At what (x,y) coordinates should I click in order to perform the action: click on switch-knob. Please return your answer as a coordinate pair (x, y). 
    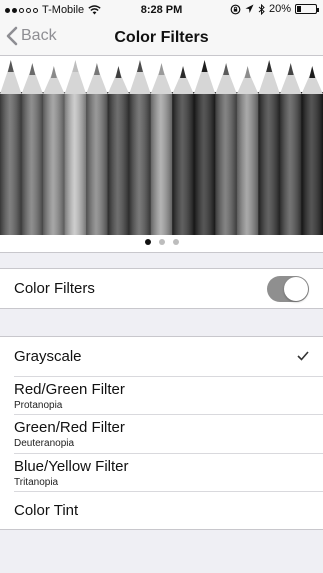
    Looking at the image, I should click on (296, 289).